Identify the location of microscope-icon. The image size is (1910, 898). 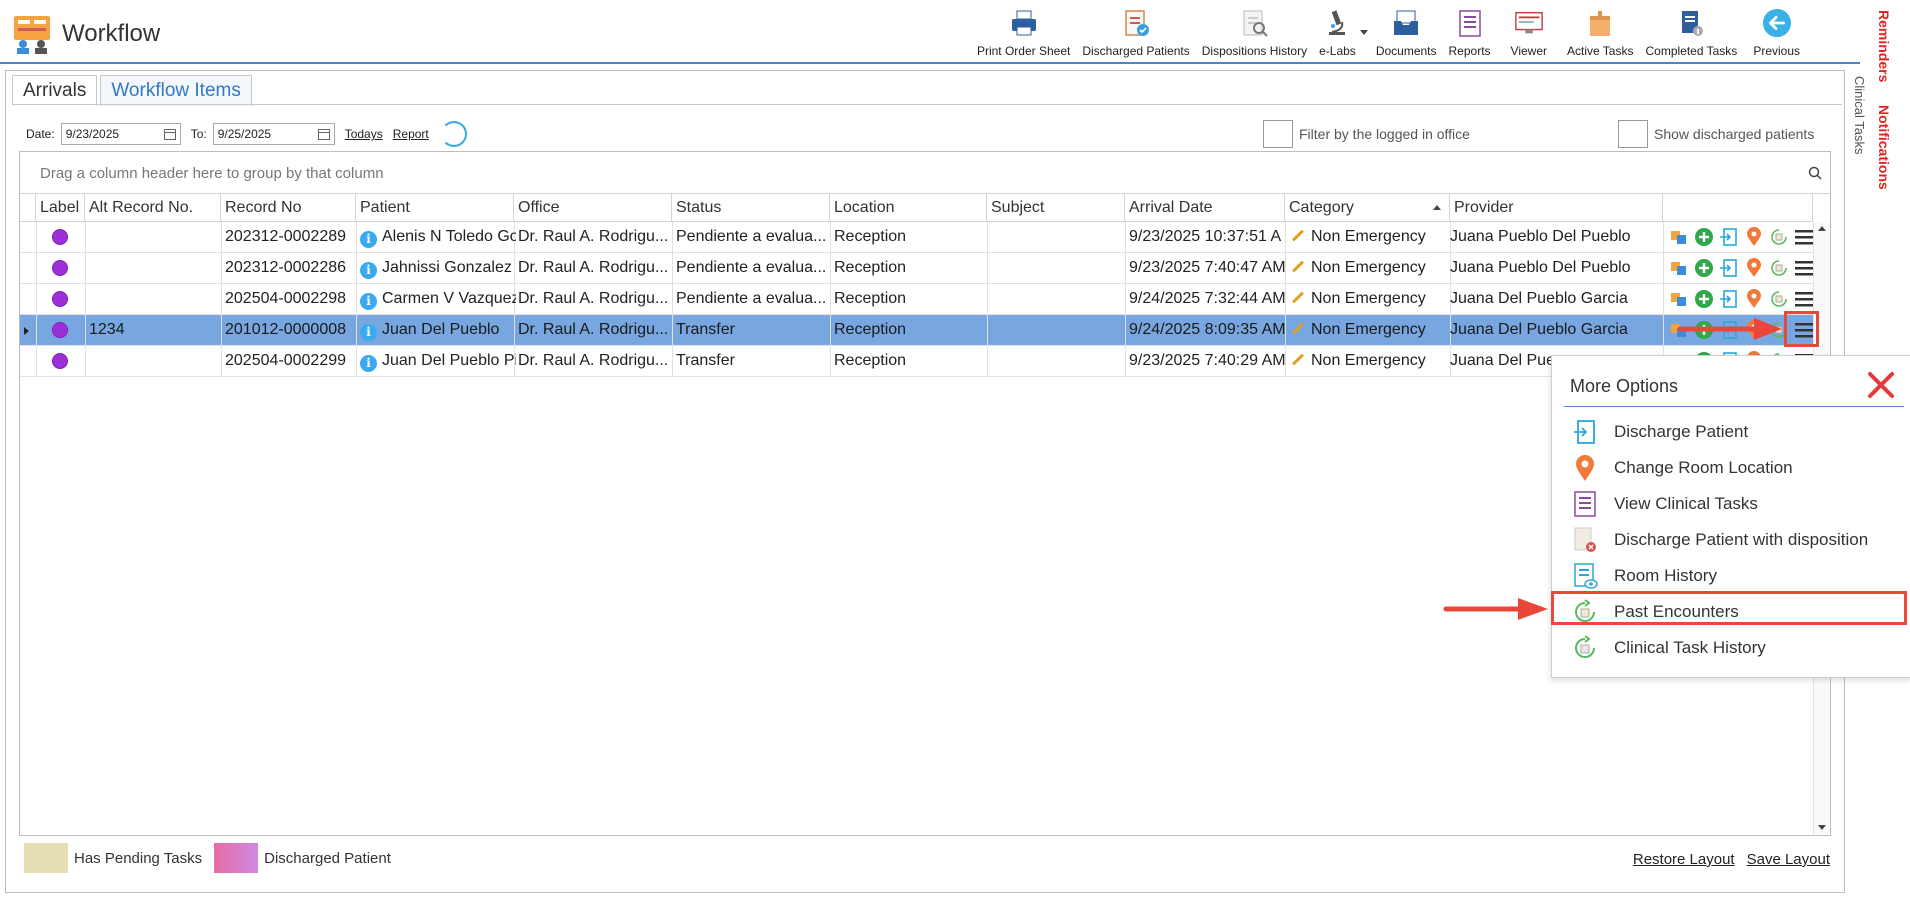
(1337, 23).